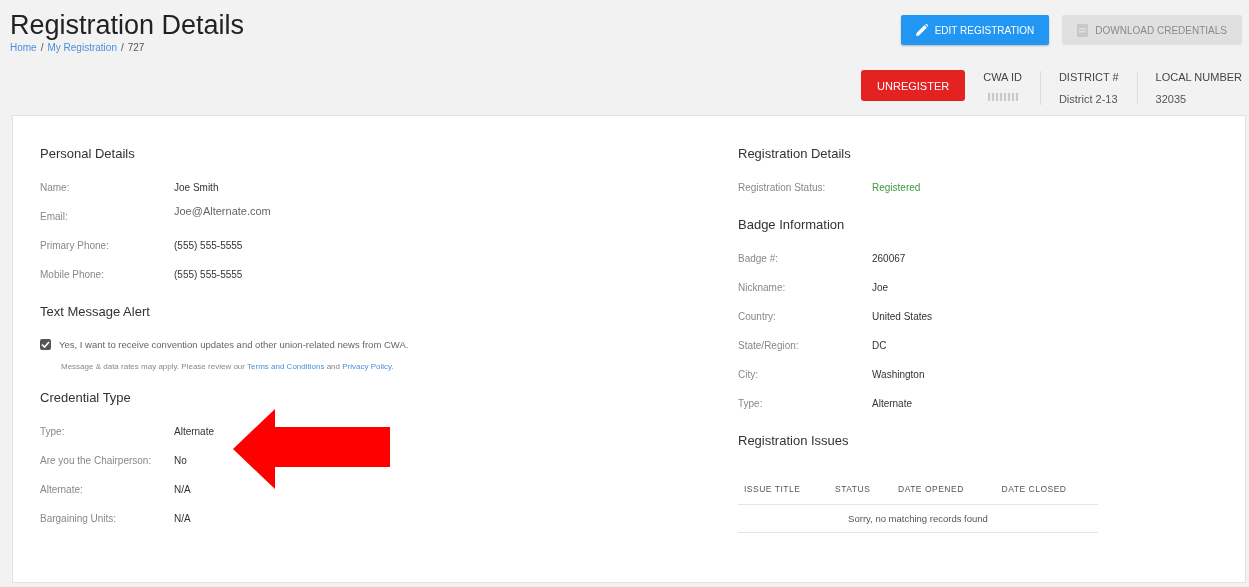 The height and width of the screenshot is (587, 1249). Describe the element at coordinates (86, 398) in the screenshot. I see `section-heading: Credential Type` at that location.